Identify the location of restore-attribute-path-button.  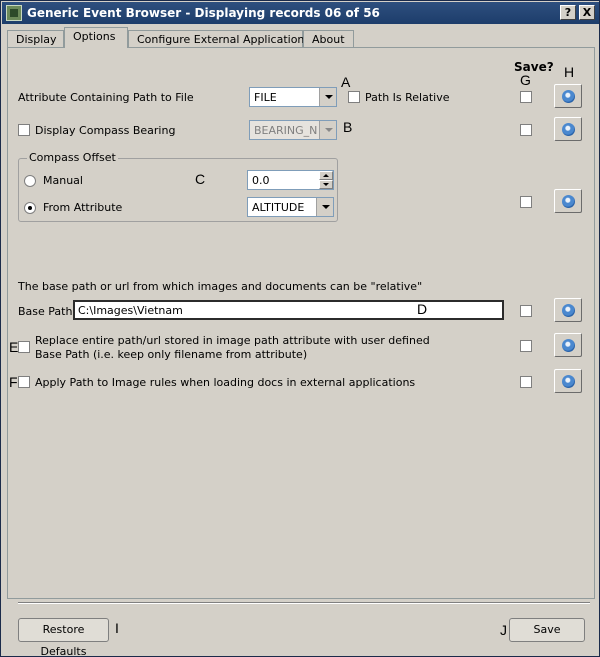
(568, 96).